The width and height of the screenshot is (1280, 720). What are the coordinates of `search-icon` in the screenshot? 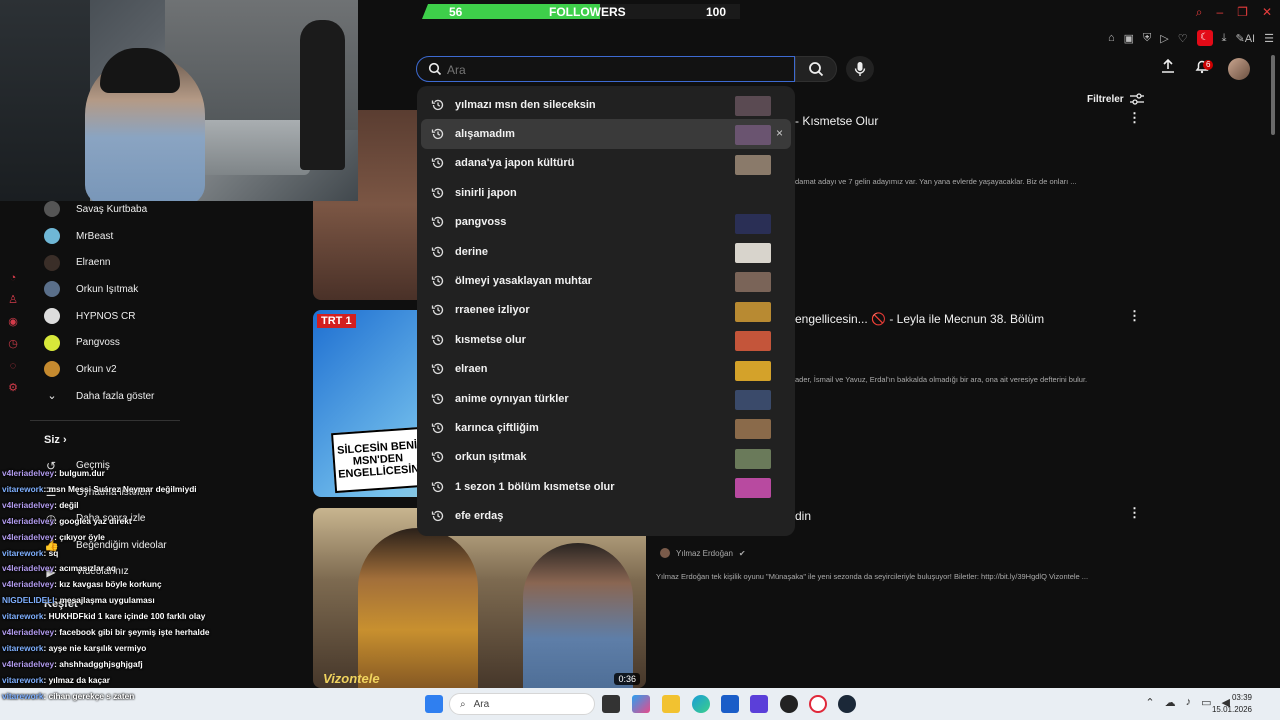 It's located at (816, 69).